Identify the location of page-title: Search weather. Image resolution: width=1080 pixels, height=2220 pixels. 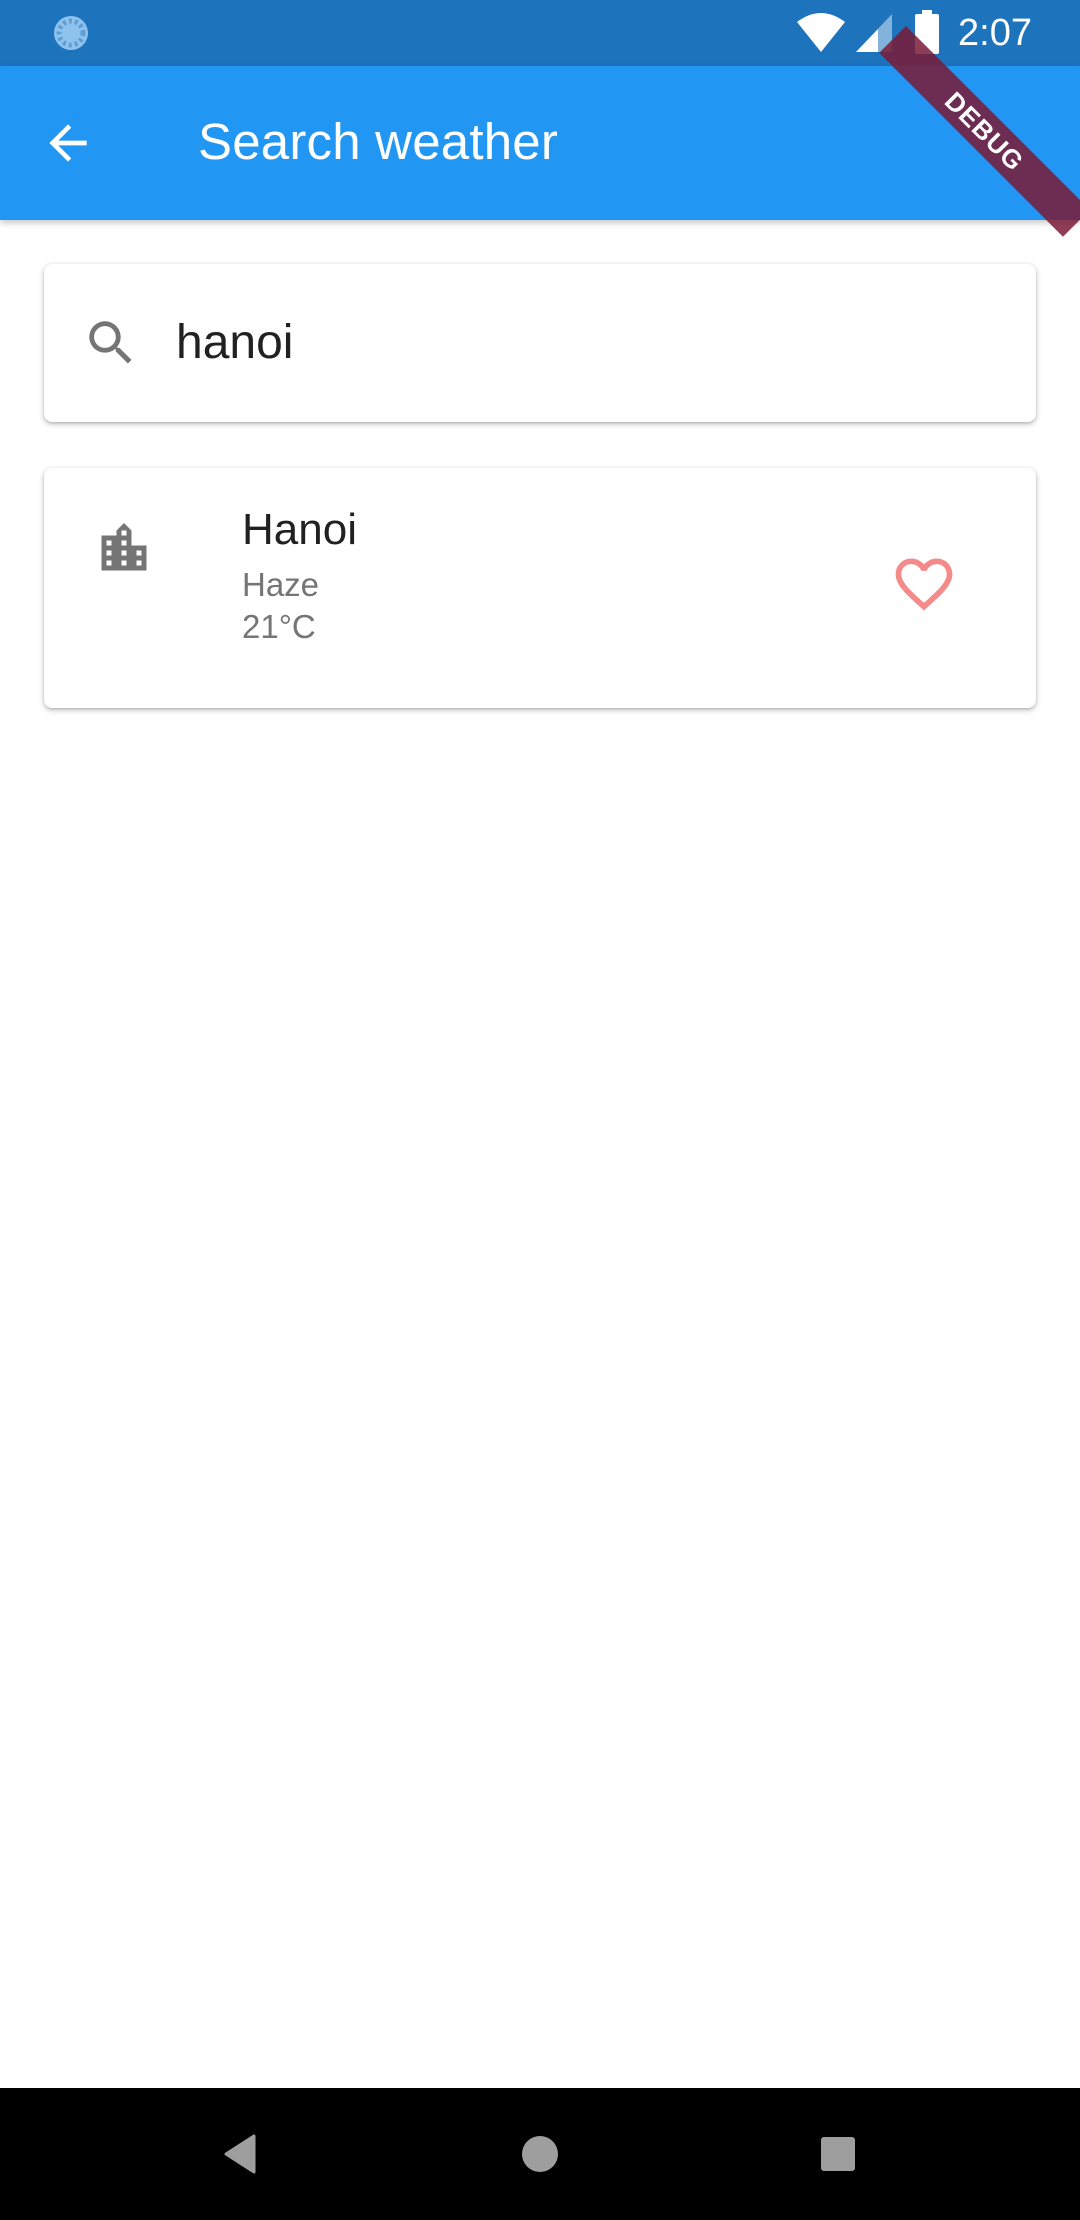
(378, 141).